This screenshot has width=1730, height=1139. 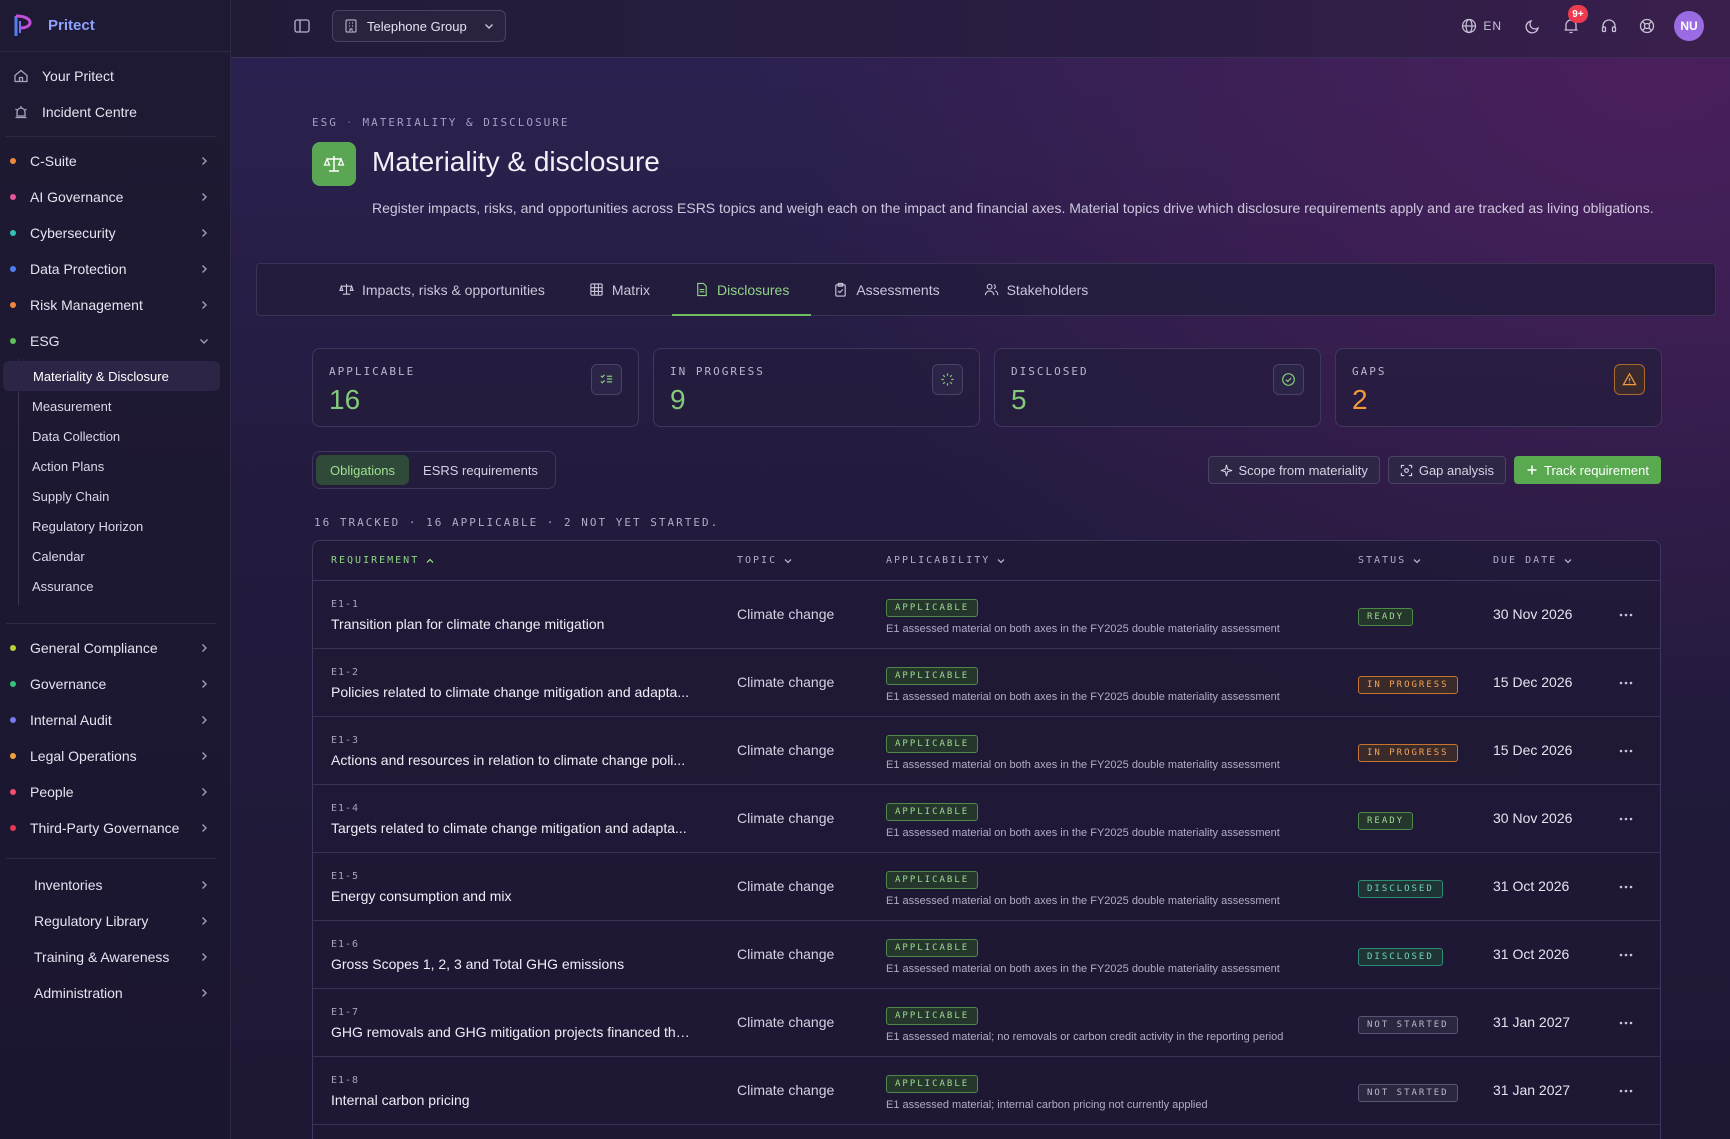 I want to click on sidebar-group-regulatory-library: Regulatory Library, so click(x=115, y=921).